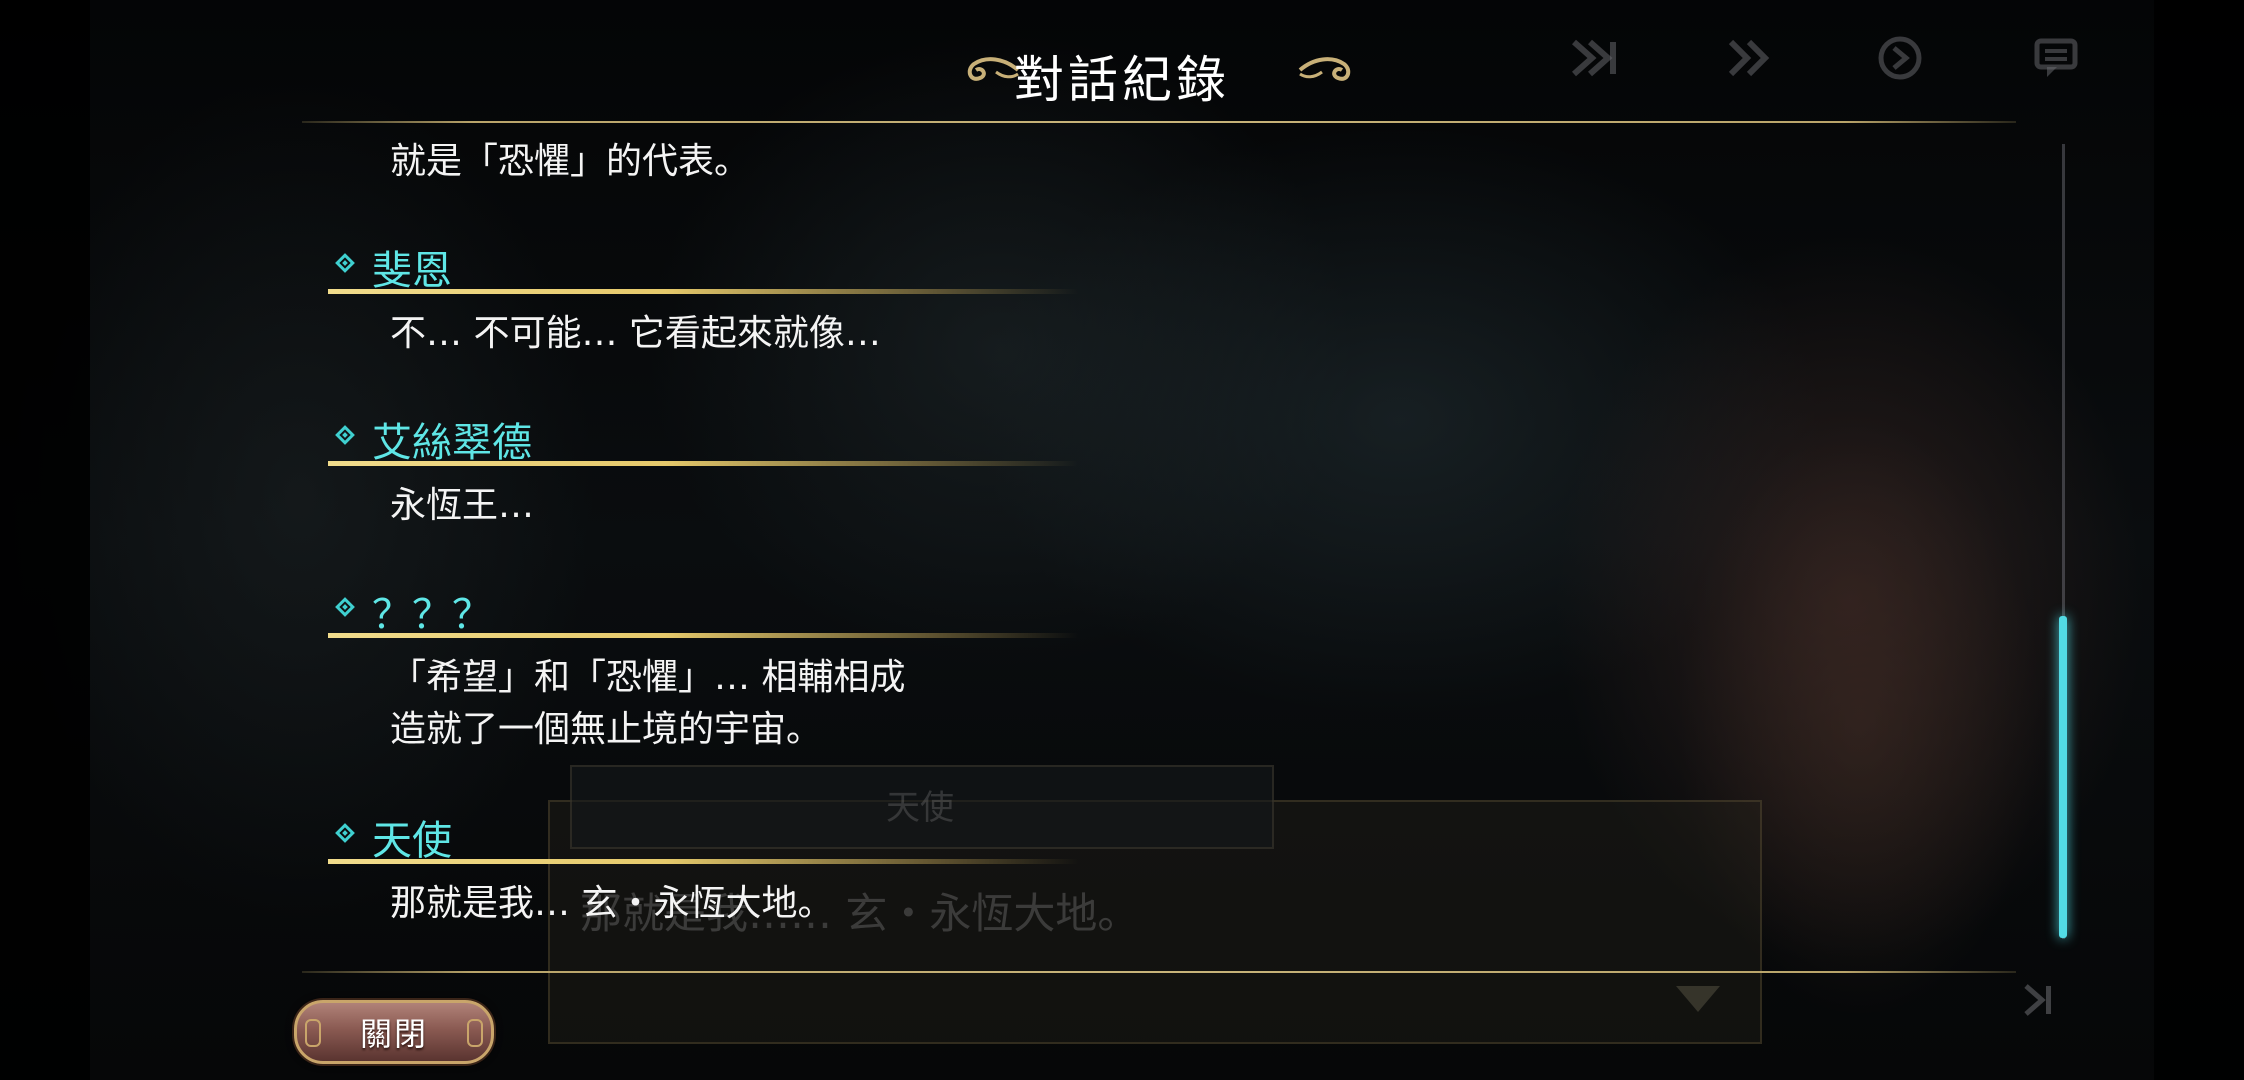 This screenshot has width=2244, height=1080. What do you see at coordinates (45, 540) in the screenshot?
I see `left-letterbox` at bounding box center [45, 540].